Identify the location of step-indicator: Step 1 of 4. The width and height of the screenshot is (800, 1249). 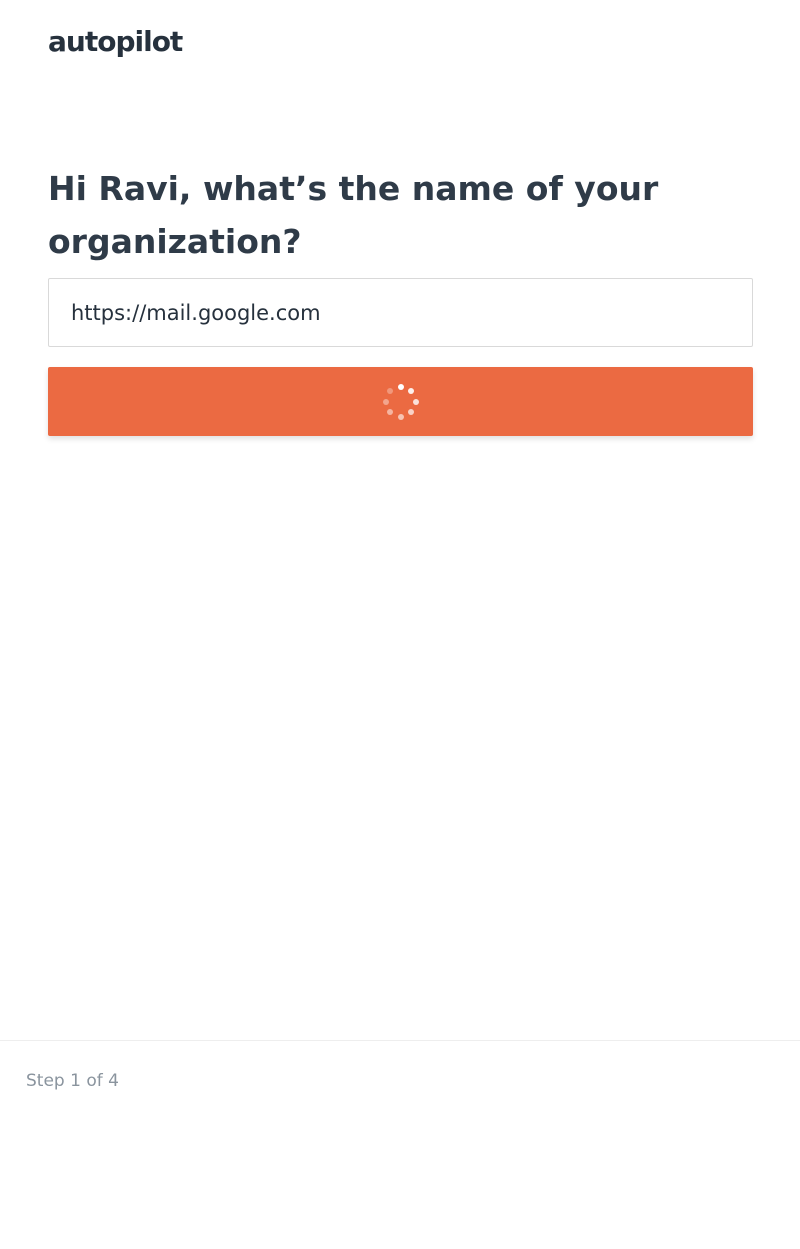
(72, 1081).